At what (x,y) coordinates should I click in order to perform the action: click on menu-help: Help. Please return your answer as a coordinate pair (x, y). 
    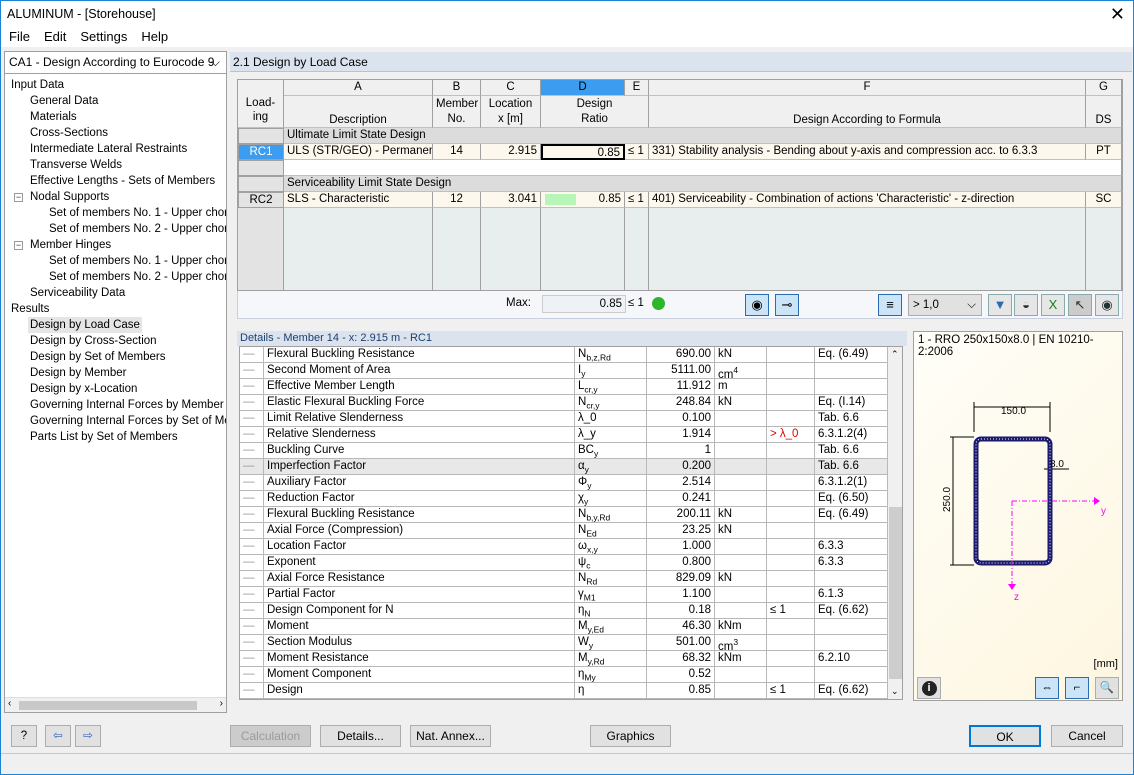
    Looking at the image, I should click on (154, 37).